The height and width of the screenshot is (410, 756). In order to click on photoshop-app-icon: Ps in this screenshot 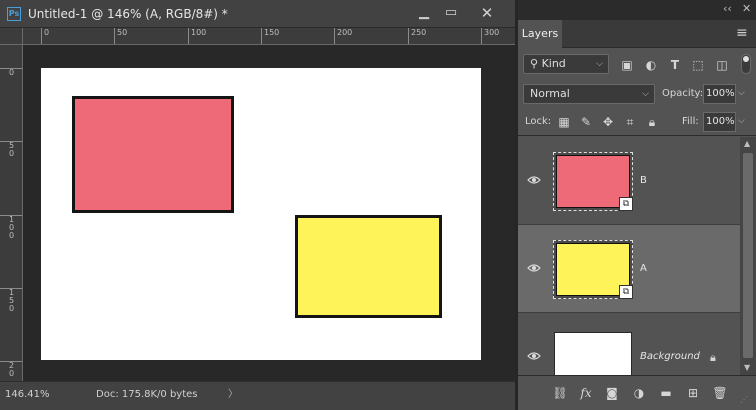, I will do `click(14, 14)`.